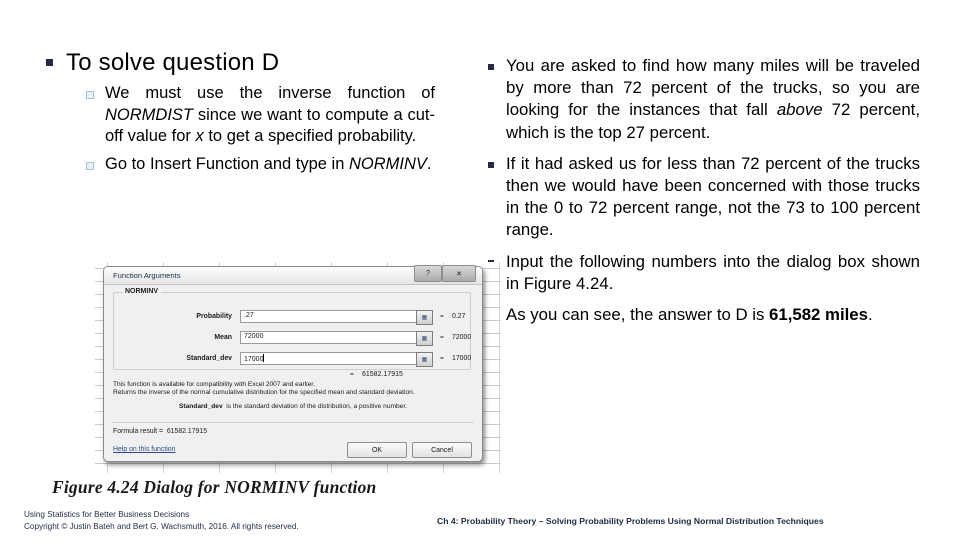  Describe the element at coordinates (442, 450) in the screenshot. I see `cancel-button: Cancel` at that location.